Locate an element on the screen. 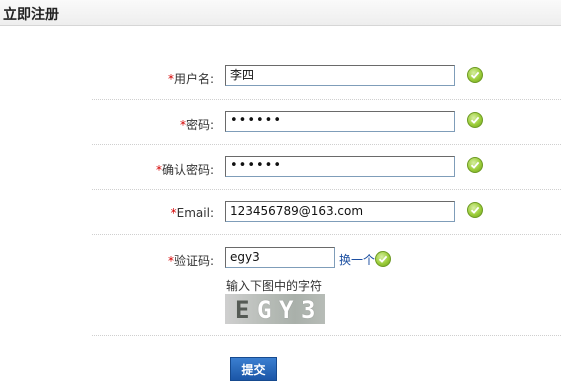 The image size is (561, 387). captcha-char: Y is located at coordinates (286, 310).